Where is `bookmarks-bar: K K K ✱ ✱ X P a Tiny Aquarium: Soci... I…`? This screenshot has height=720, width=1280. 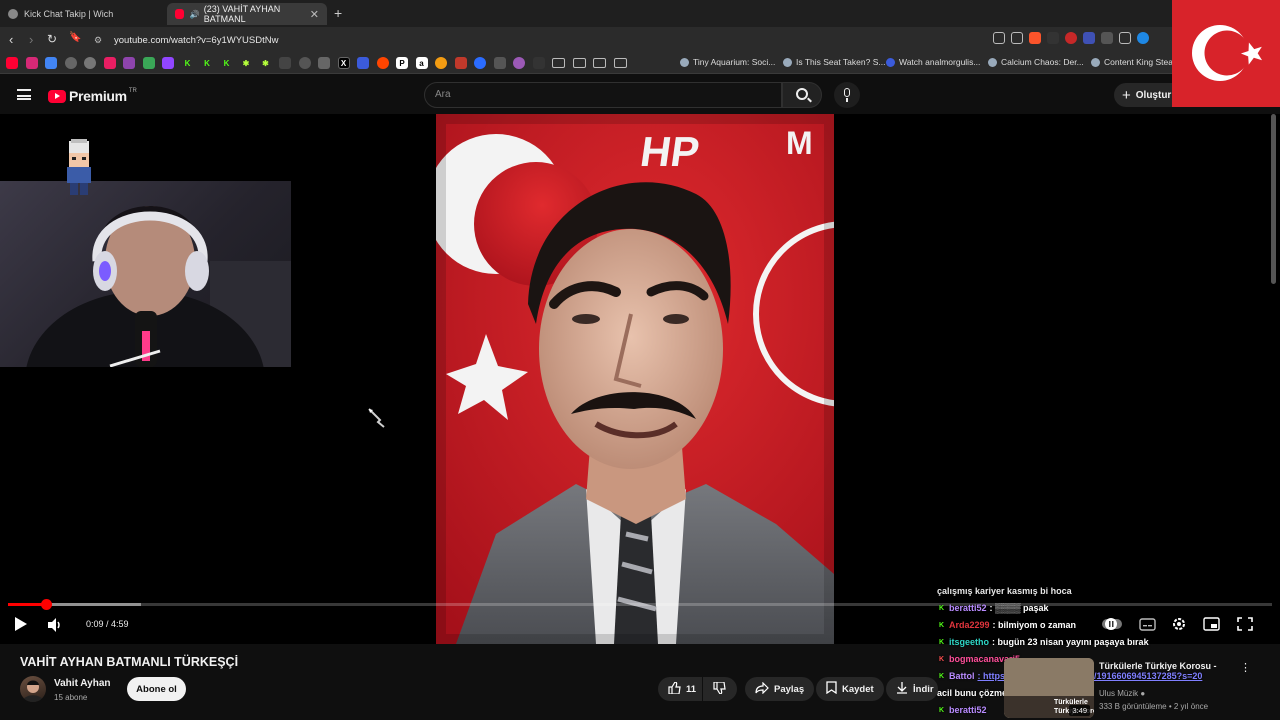 bookmarks-bar: K K K ✱ ✱ X P a Tiny Aquarium: Soci... I… is located at coordinates (640, 63).